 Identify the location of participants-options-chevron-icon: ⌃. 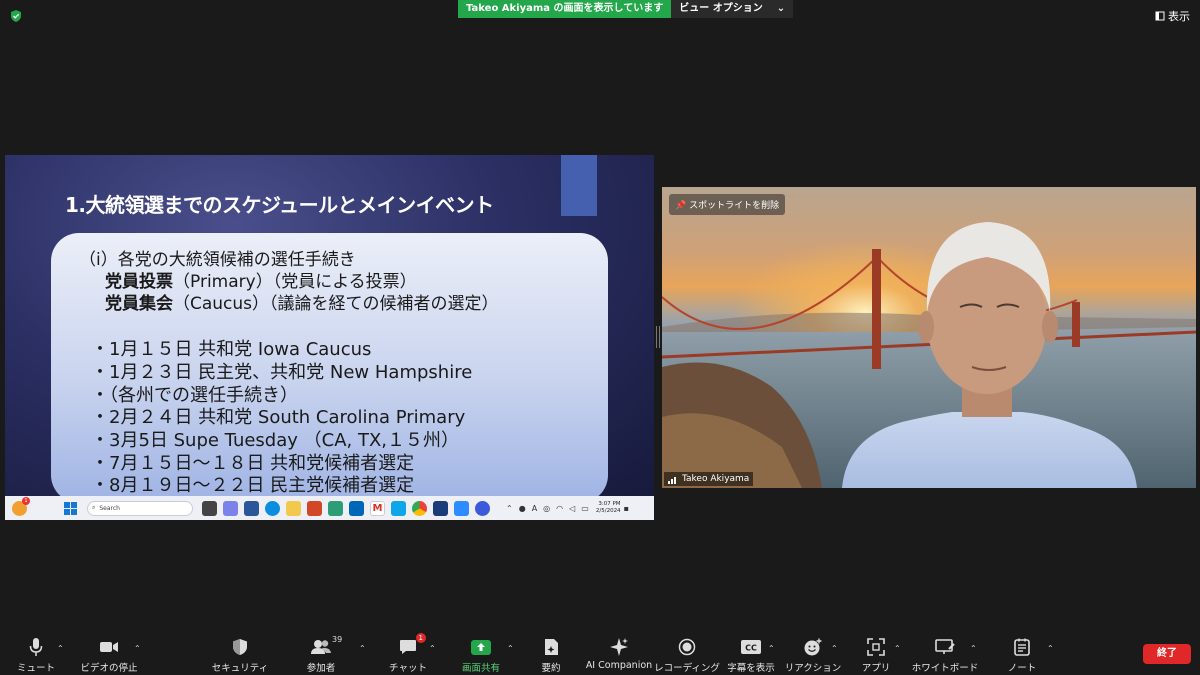
(362, 648).